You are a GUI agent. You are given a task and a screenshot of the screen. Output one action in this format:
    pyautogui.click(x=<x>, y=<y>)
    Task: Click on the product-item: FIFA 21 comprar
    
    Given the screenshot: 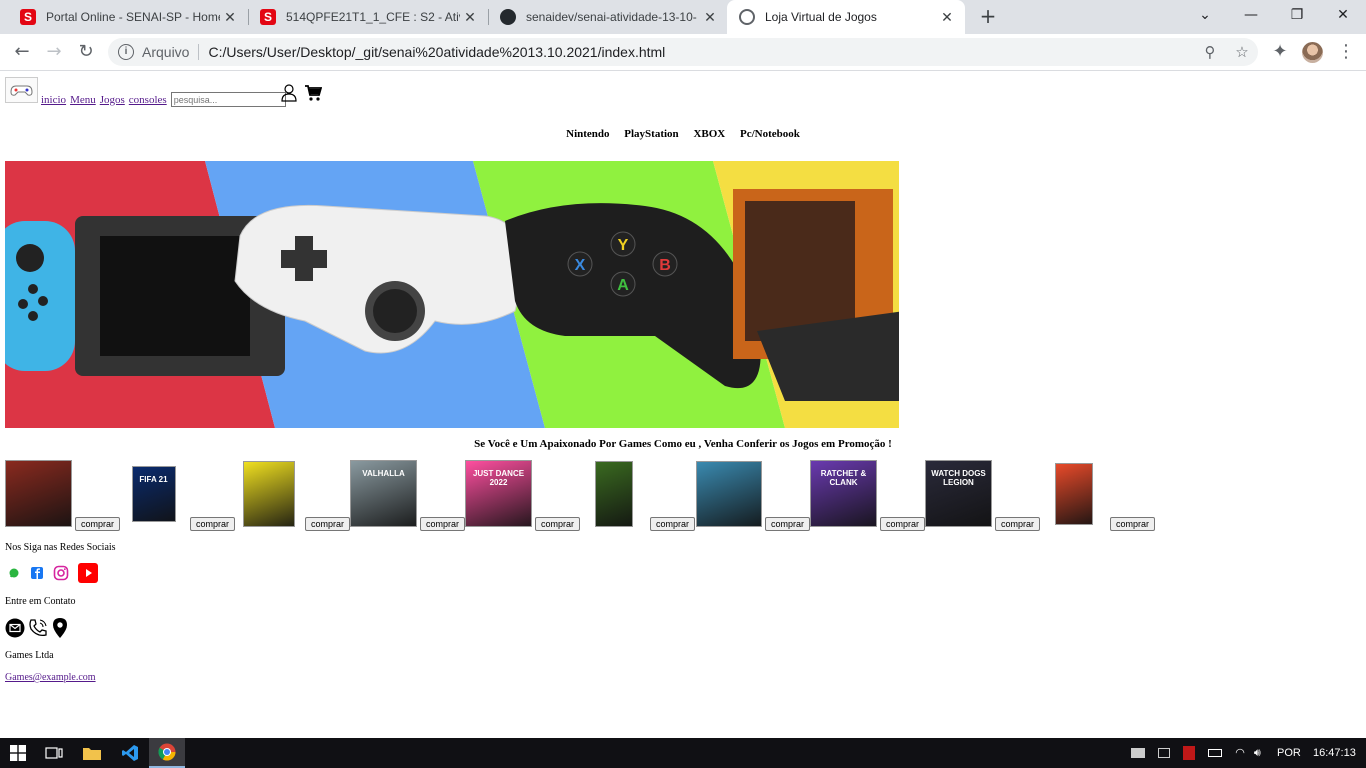 What is the action you would take?
    pyautogui.click(x=178, y=496)
    